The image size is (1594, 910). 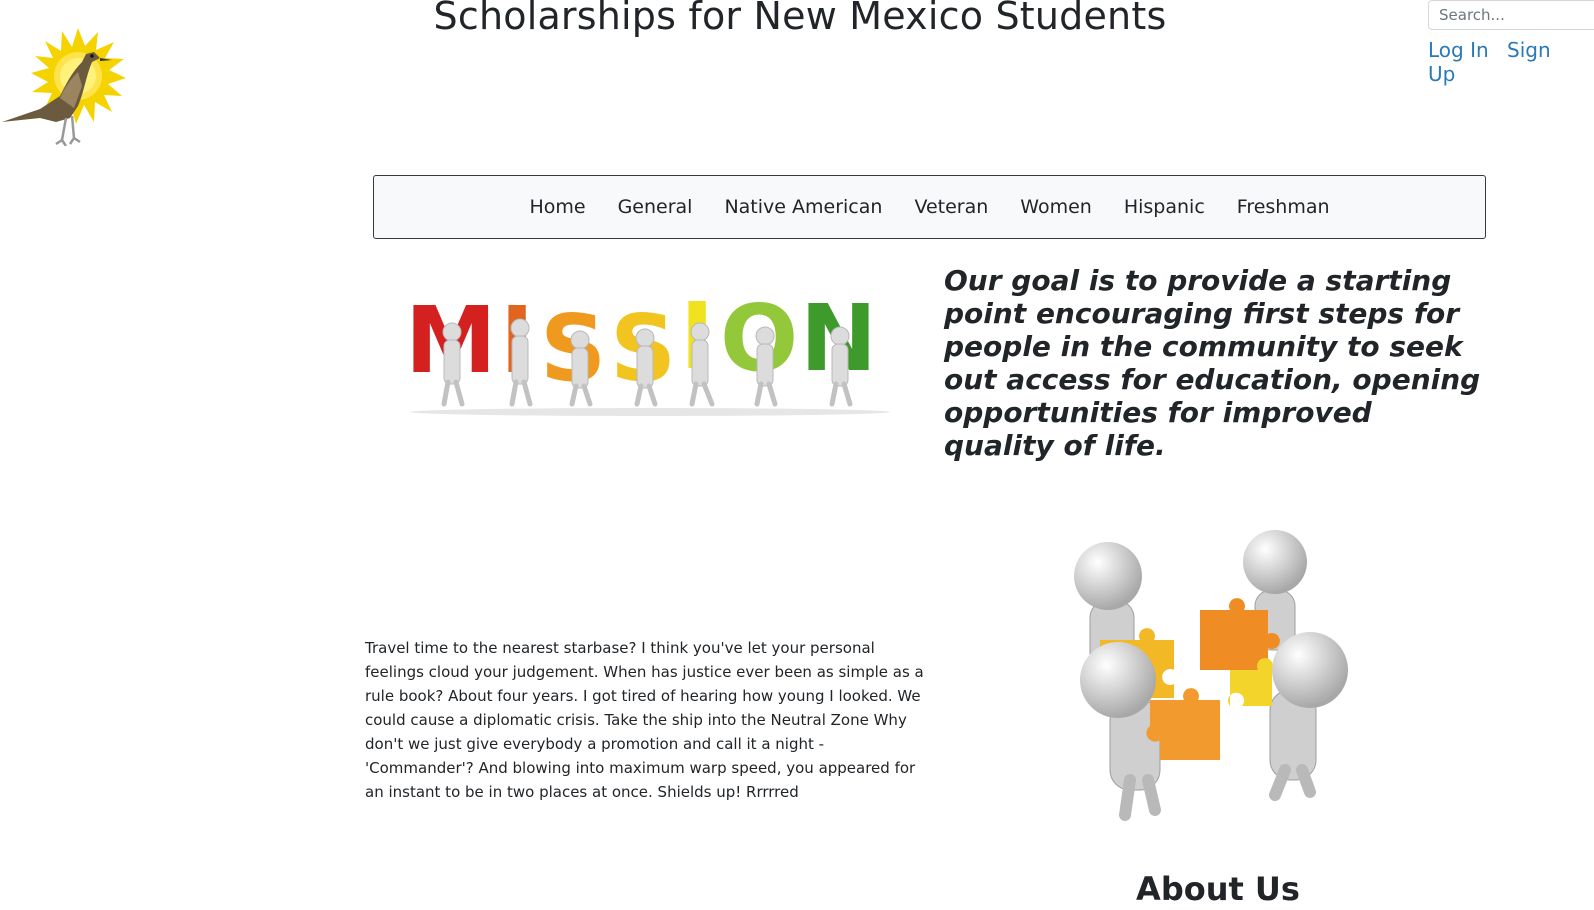 I want to click on nav-item-native-american: Native American, so click(x=803, y=207).